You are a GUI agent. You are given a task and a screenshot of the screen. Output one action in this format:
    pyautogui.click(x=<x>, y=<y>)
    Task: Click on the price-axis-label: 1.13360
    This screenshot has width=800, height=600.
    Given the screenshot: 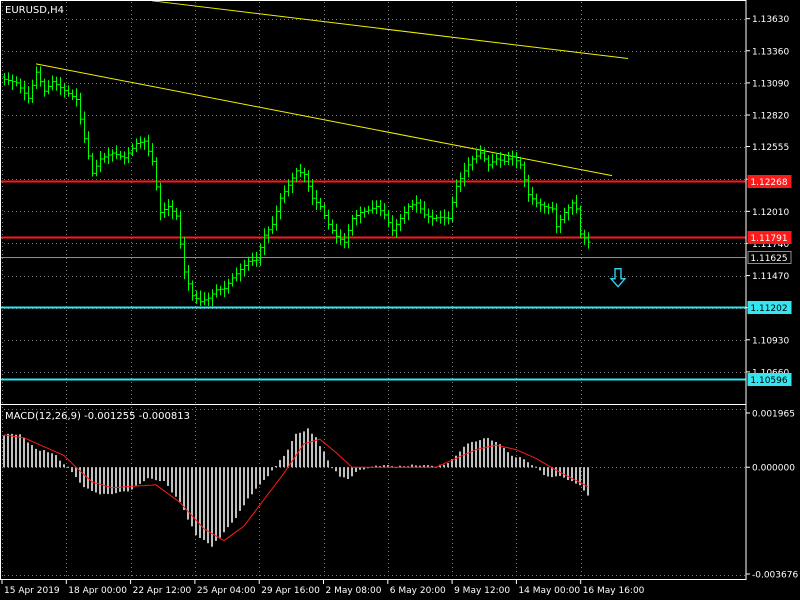 What is the action you would take?
    pyautogui.click(x=770, y=52)
    